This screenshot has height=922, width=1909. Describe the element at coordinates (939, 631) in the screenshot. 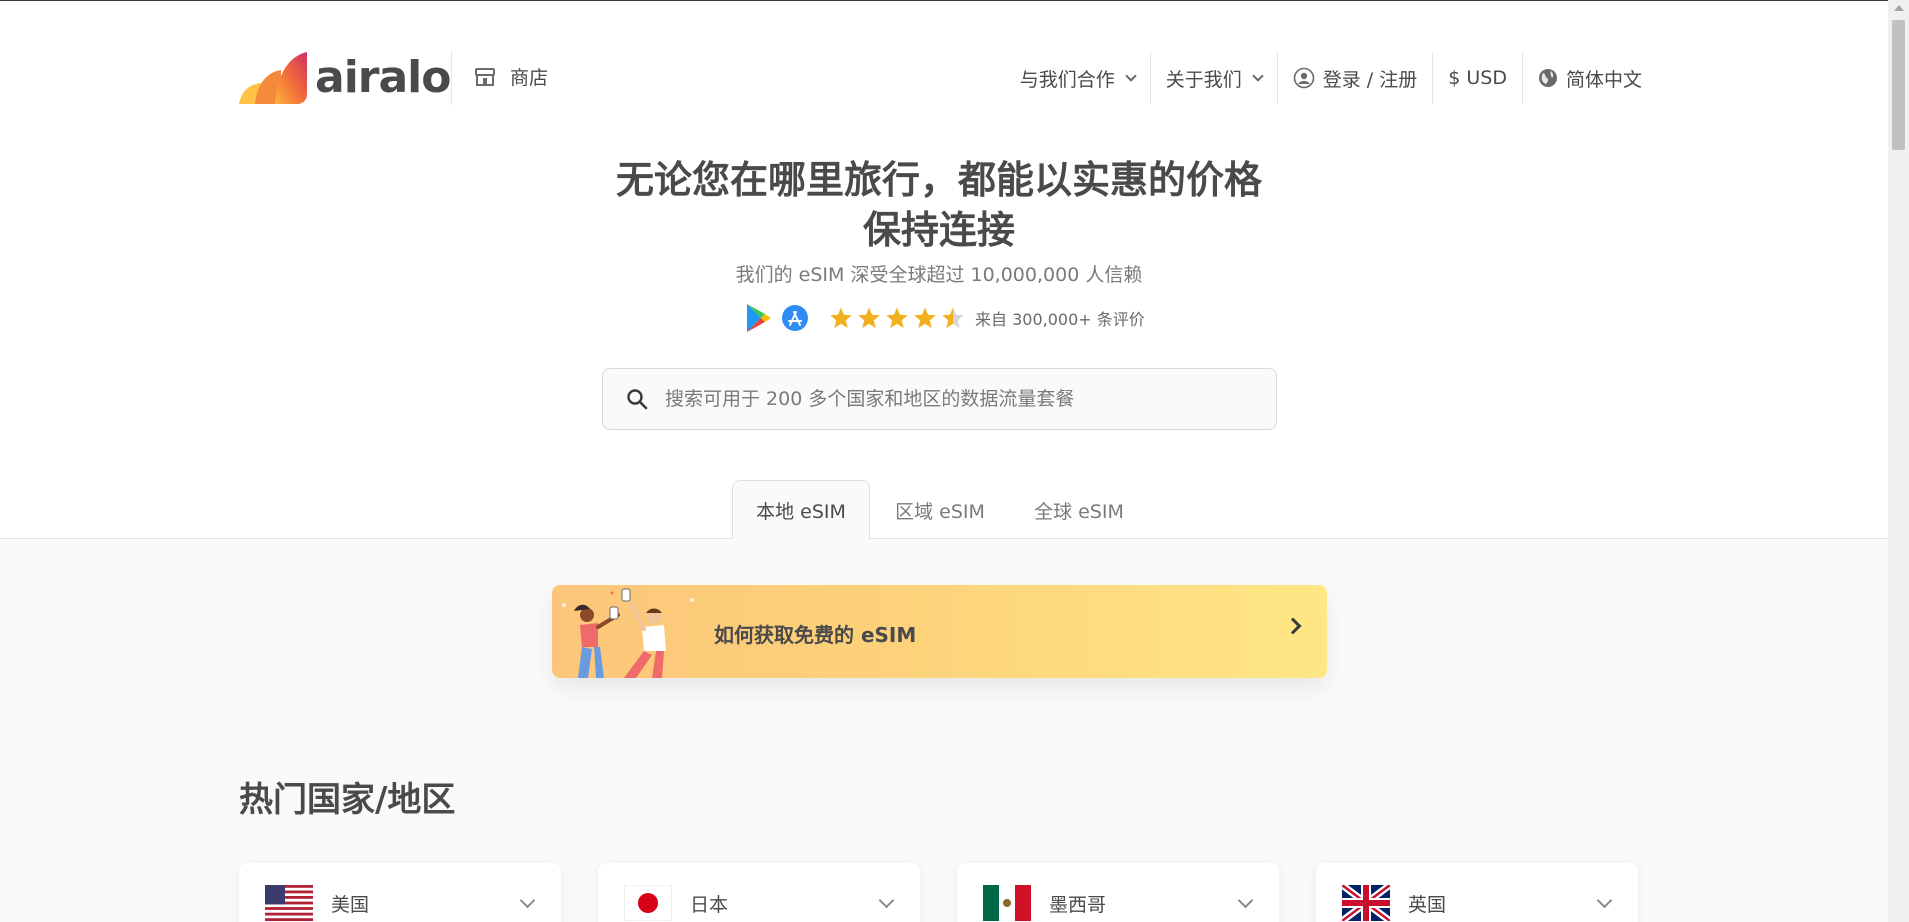

I see `free-esim-banner: 如何获取免费的 eSIM` at that location.